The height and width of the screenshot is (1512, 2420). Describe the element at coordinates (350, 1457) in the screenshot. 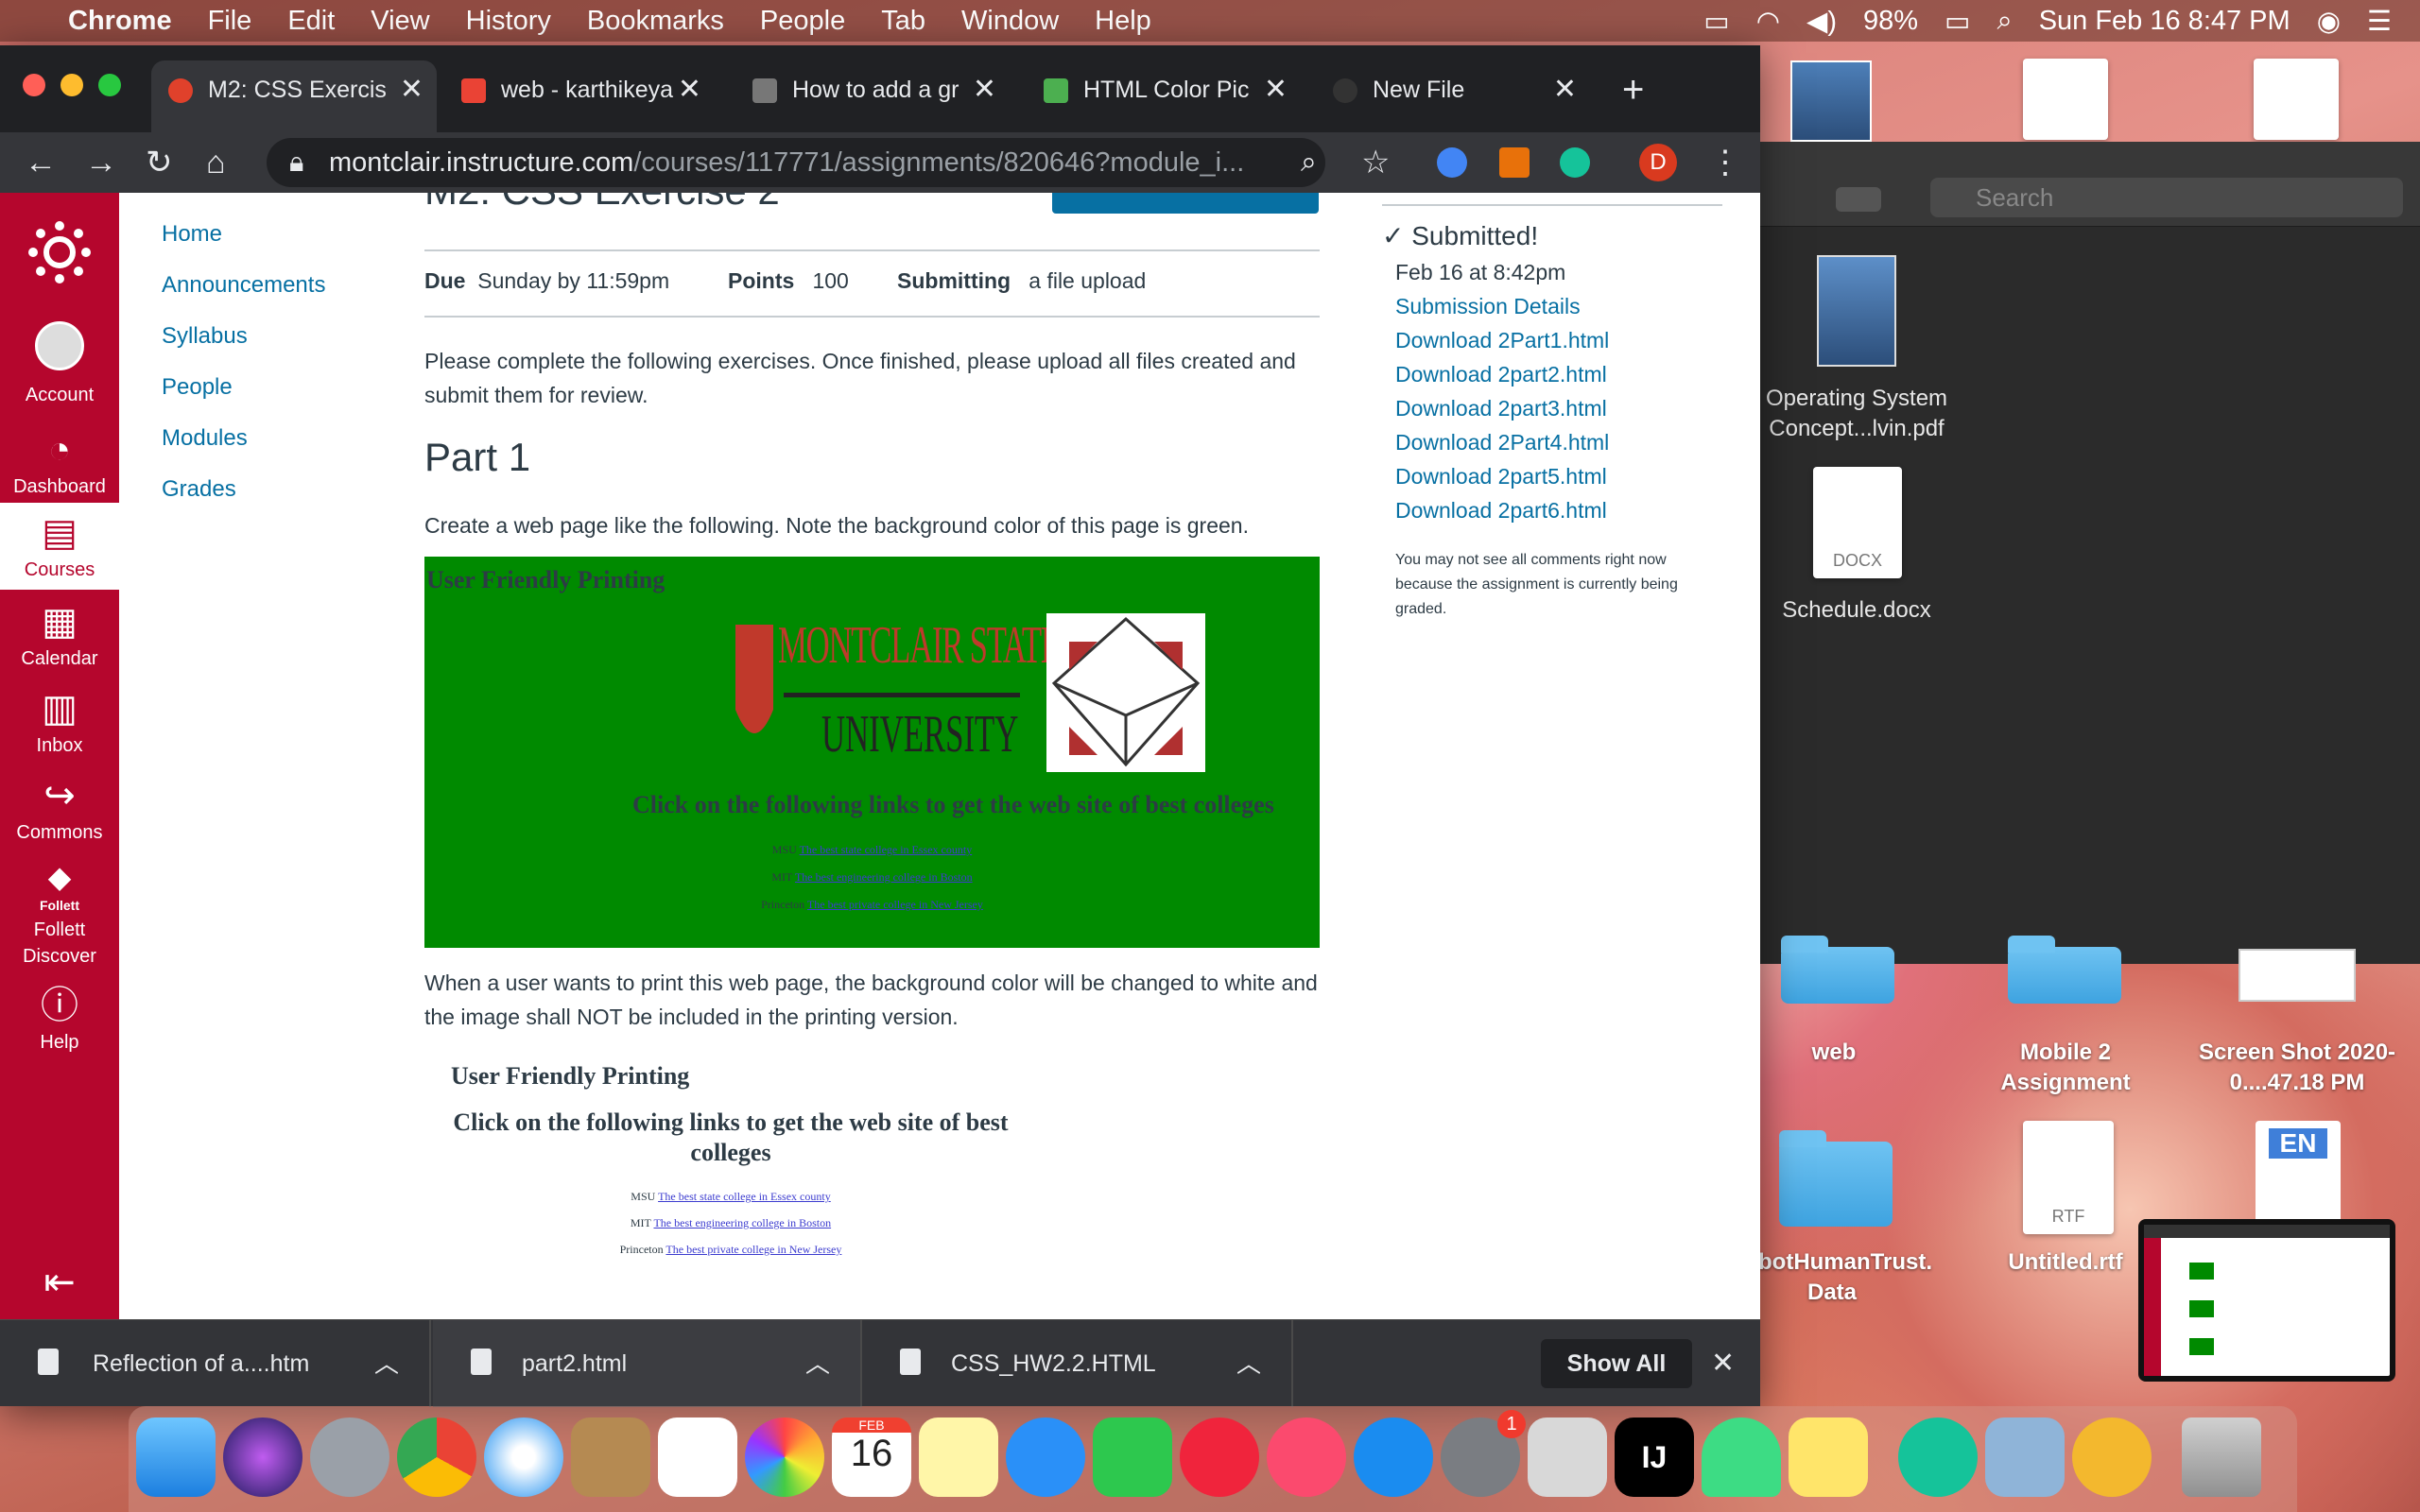

I see `launchpad-dock-icon` at that location.